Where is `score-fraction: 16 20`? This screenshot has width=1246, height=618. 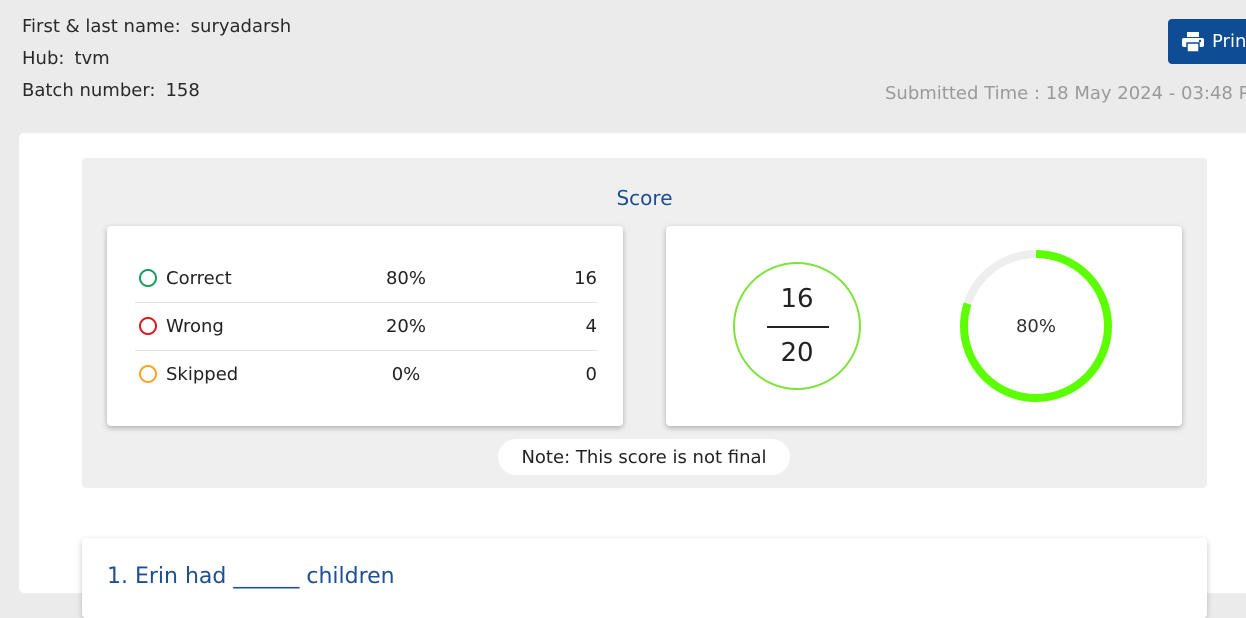 score-fraction: 16 20 is located at coordinates (797, 326).